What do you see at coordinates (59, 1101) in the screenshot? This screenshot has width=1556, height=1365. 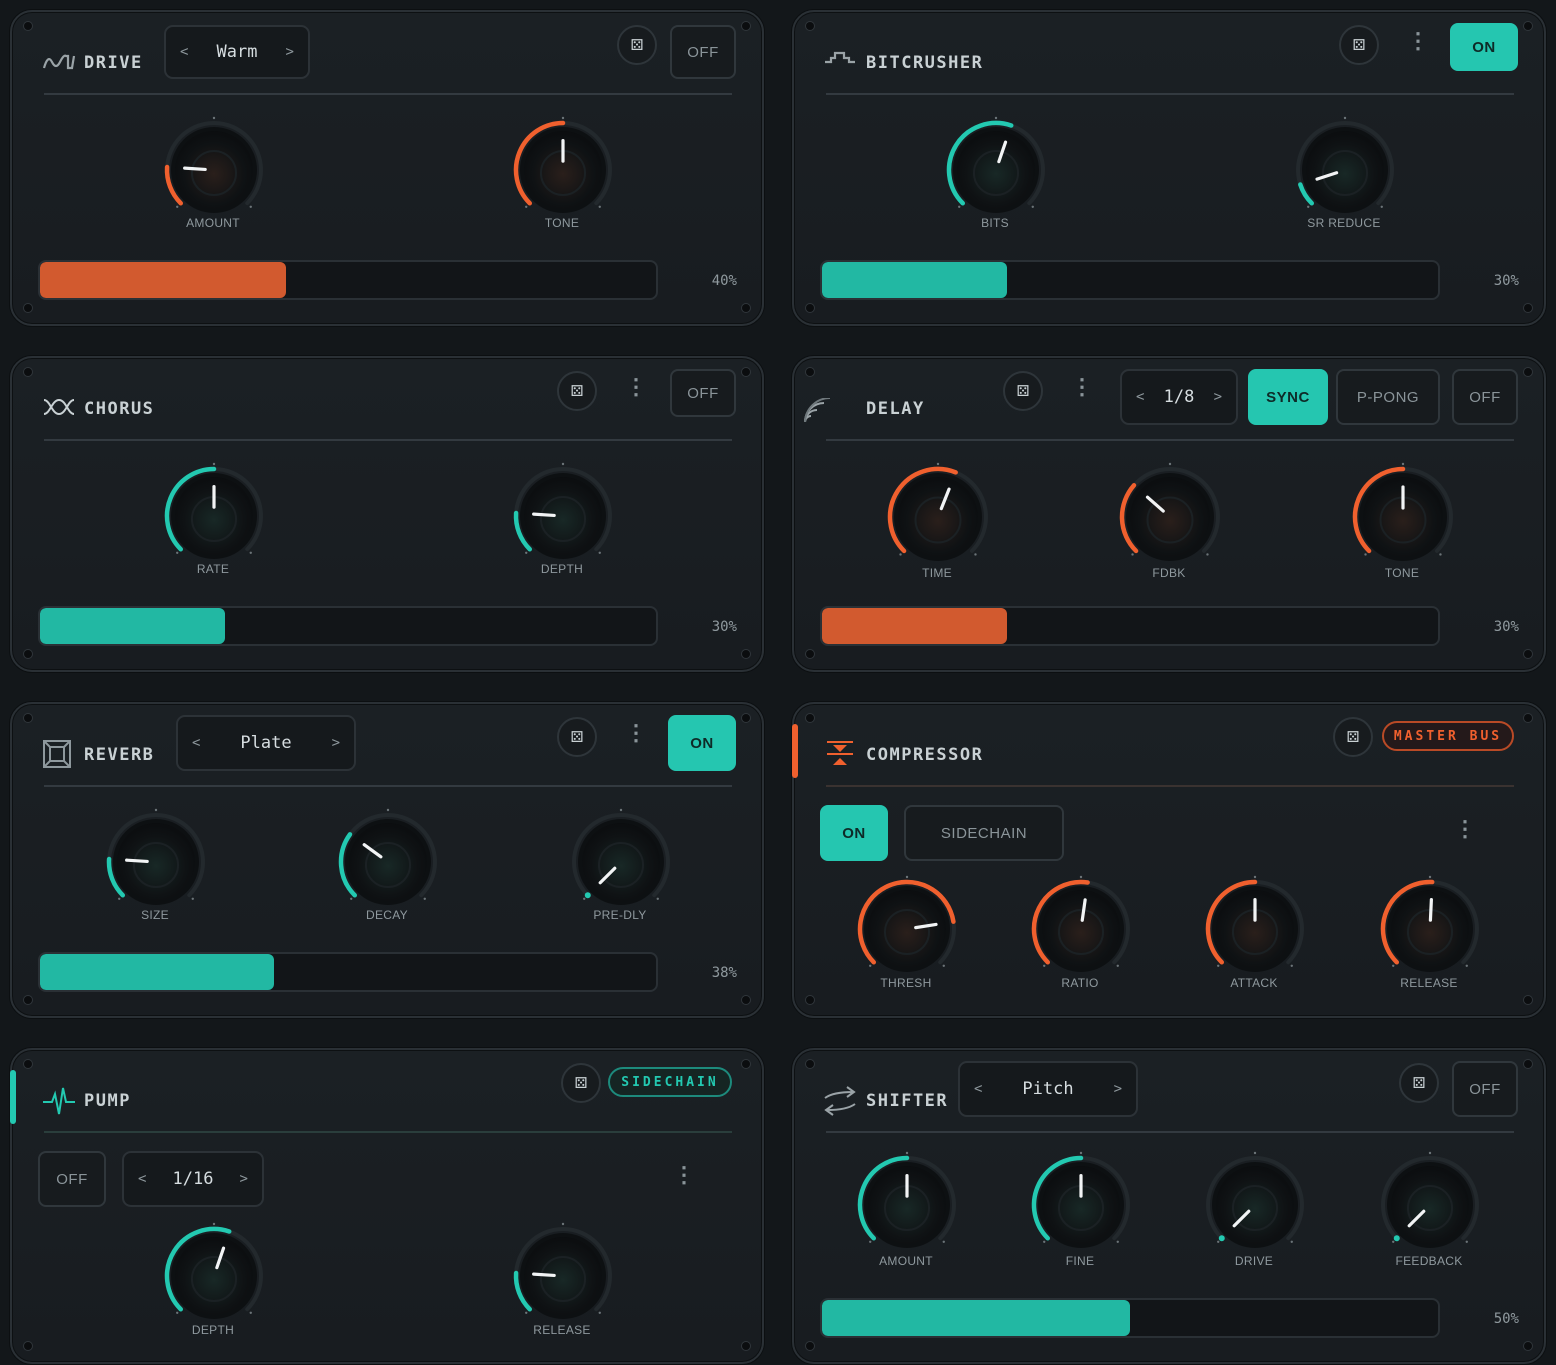 I see `pulse-icon` at bounding box center [59, 1101].